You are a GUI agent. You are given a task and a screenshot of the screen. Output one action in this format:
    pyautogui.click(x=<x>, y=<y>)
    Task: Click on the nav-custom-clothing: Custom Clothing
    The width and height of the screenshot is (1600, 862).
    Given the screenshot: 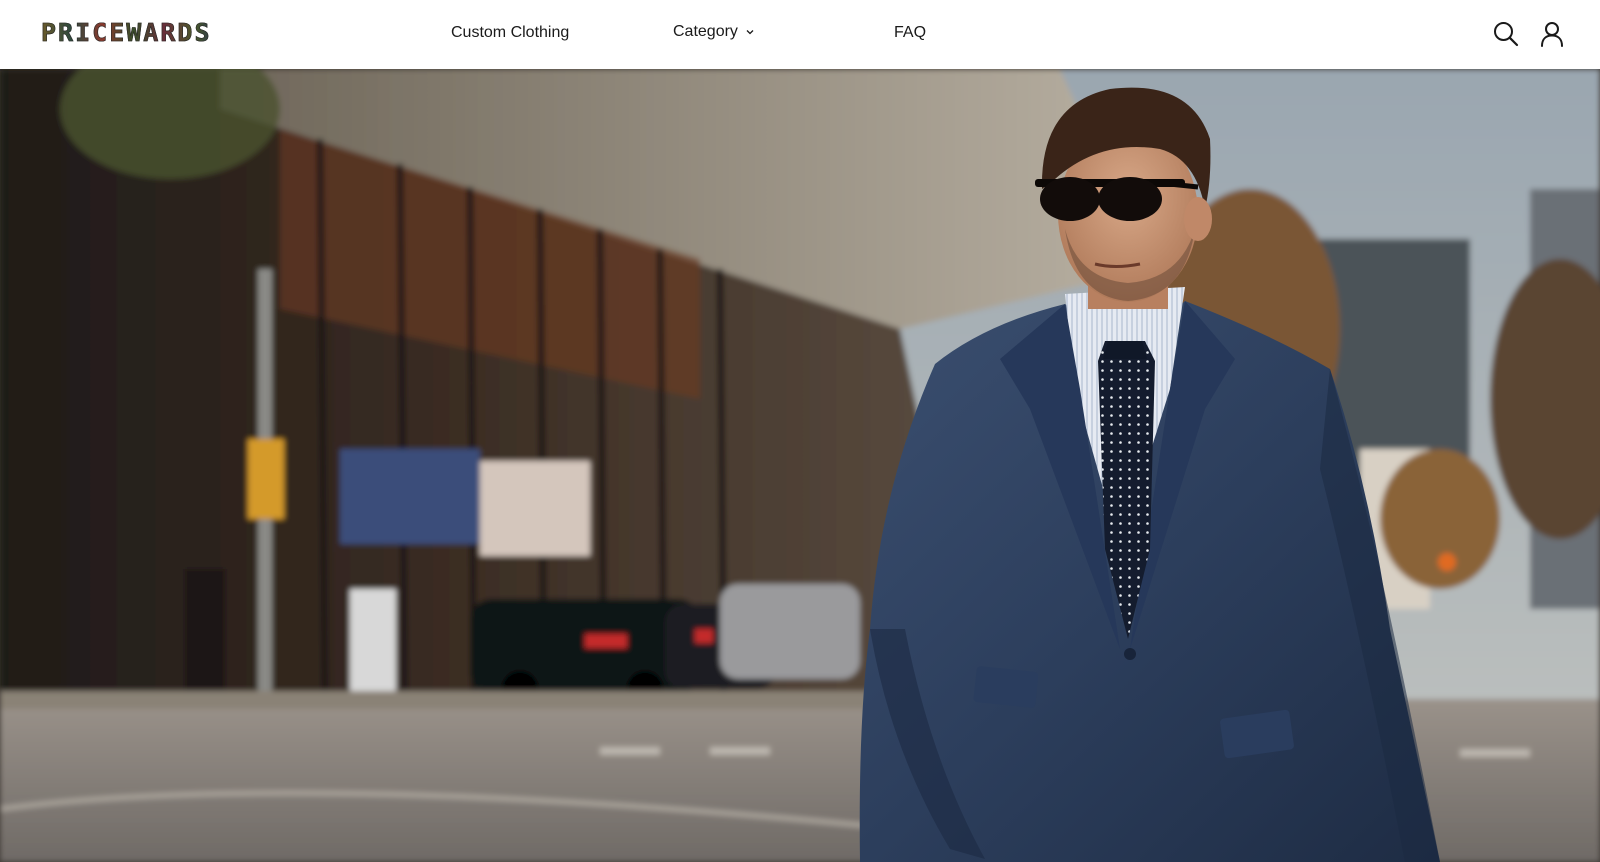 What is the action you would take?
    pyautogui.click(x=510, y=33)
    